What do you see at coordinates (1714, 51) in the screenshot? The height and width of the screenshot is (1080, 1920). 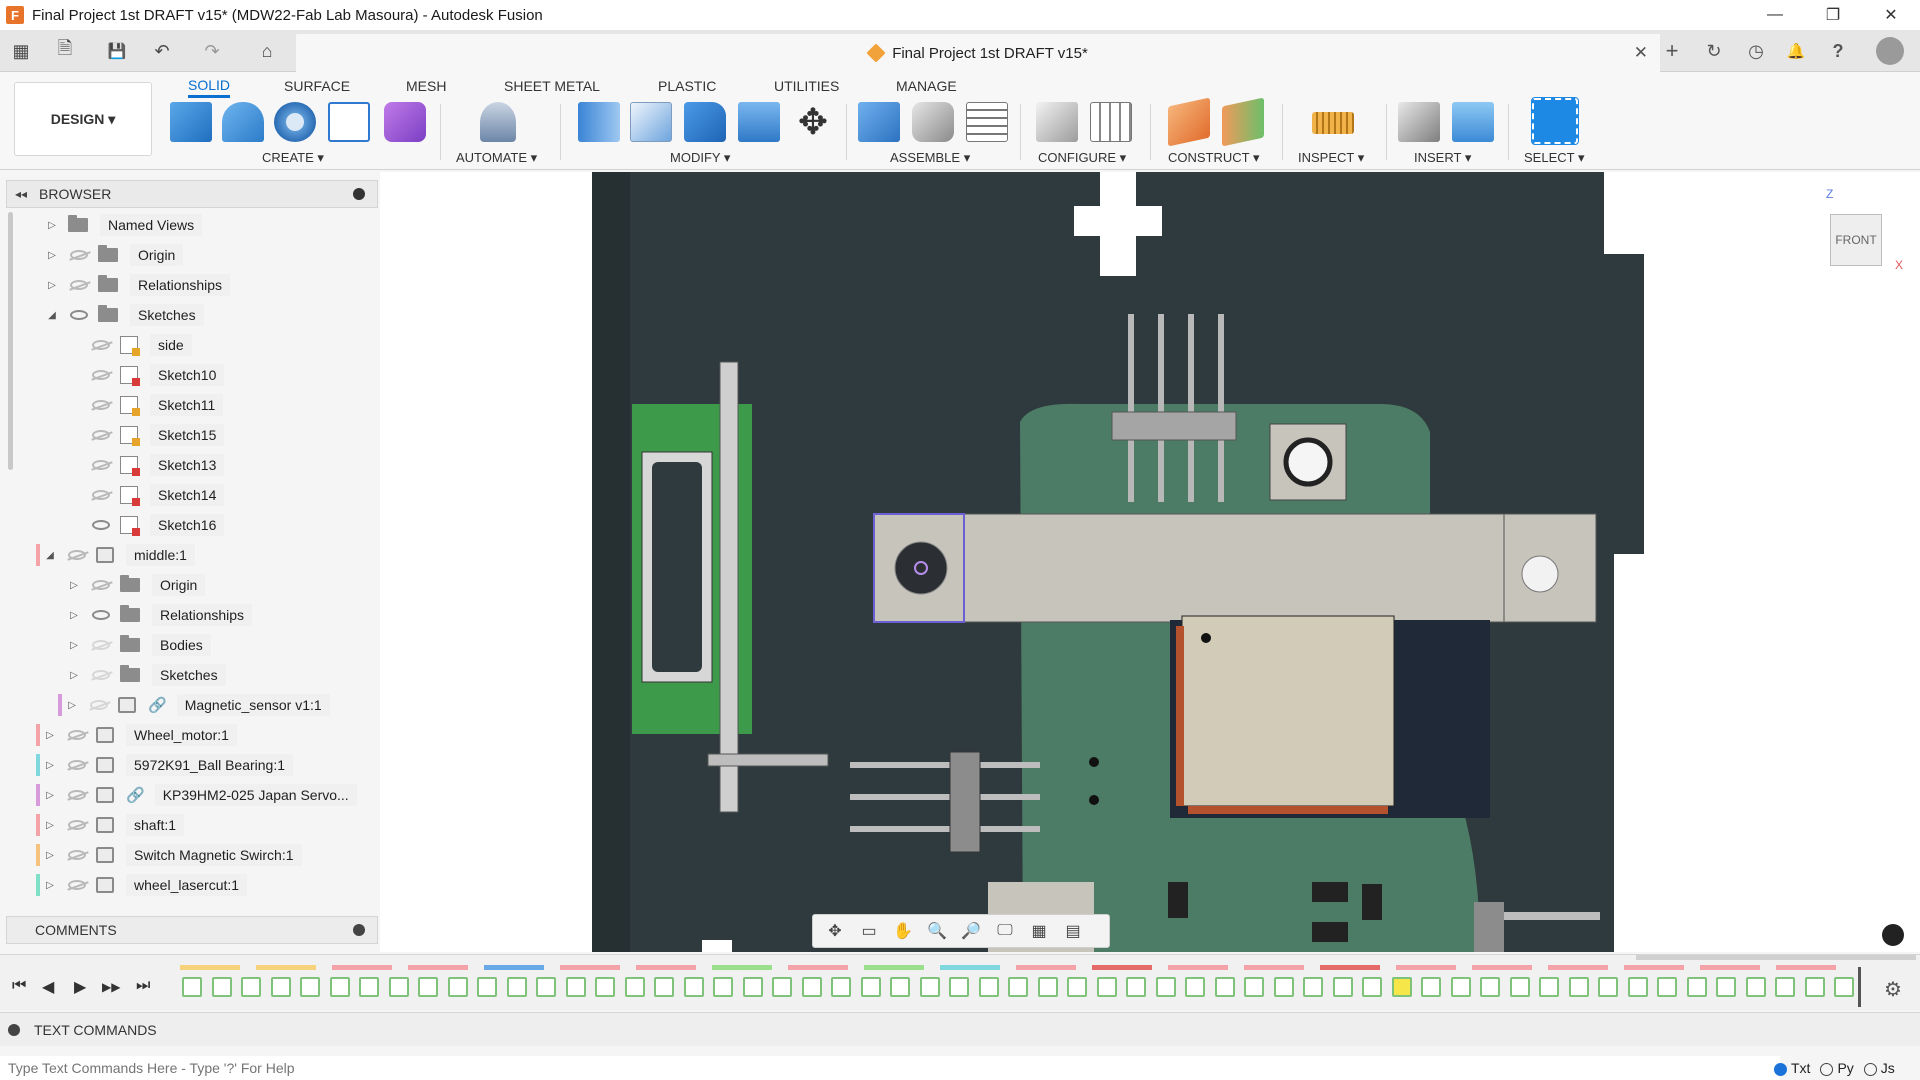 I see `extensions-icon: ↻` at bounding box center [1714, 51].